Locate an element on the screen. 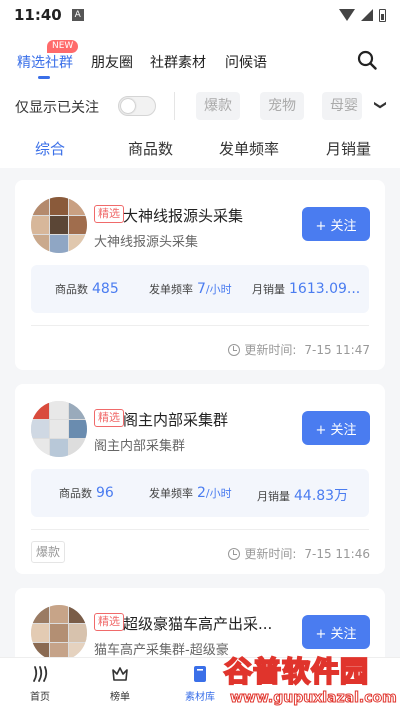 This screenshot has width=400, height=712. chip-maternity: 母婴 is located at coordinates (342, 106).